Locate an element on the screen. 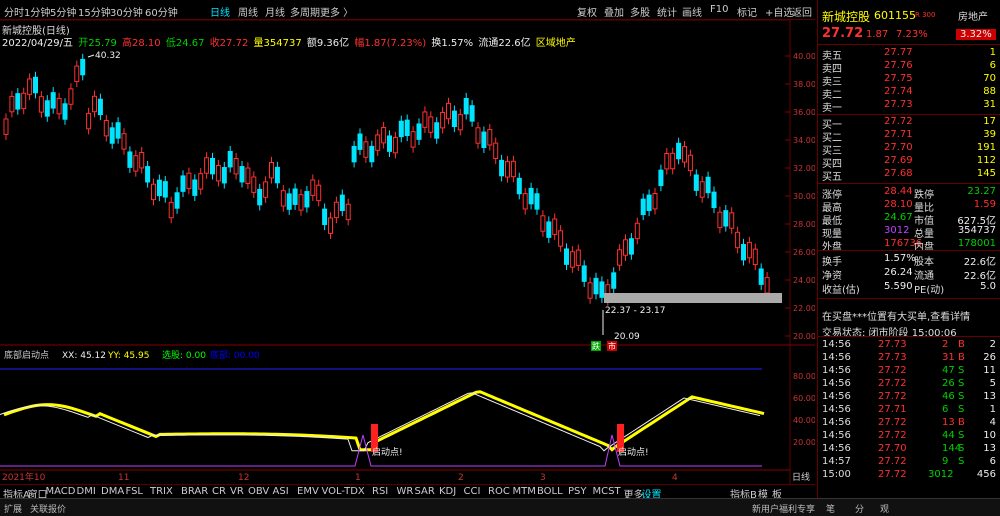 This screenshot has height=516, width=1000. sell-volume: 1 is located at coordinates (992, 52).